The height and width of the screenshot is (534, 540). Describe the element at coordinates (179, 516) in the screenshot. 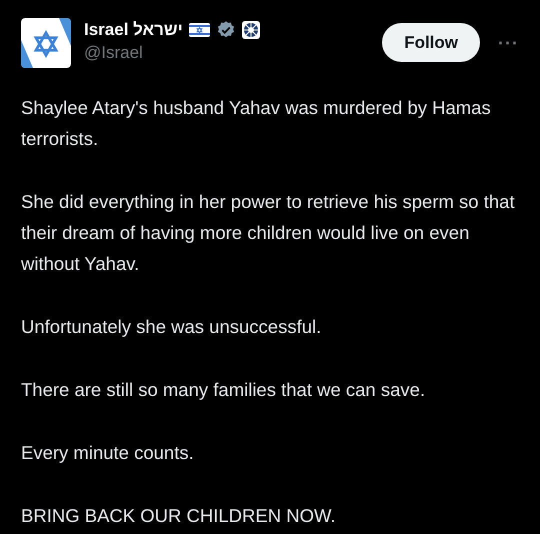

I see `tweet-paragraph: BRING BACK OUR CHILDREN NOW.` at that location.